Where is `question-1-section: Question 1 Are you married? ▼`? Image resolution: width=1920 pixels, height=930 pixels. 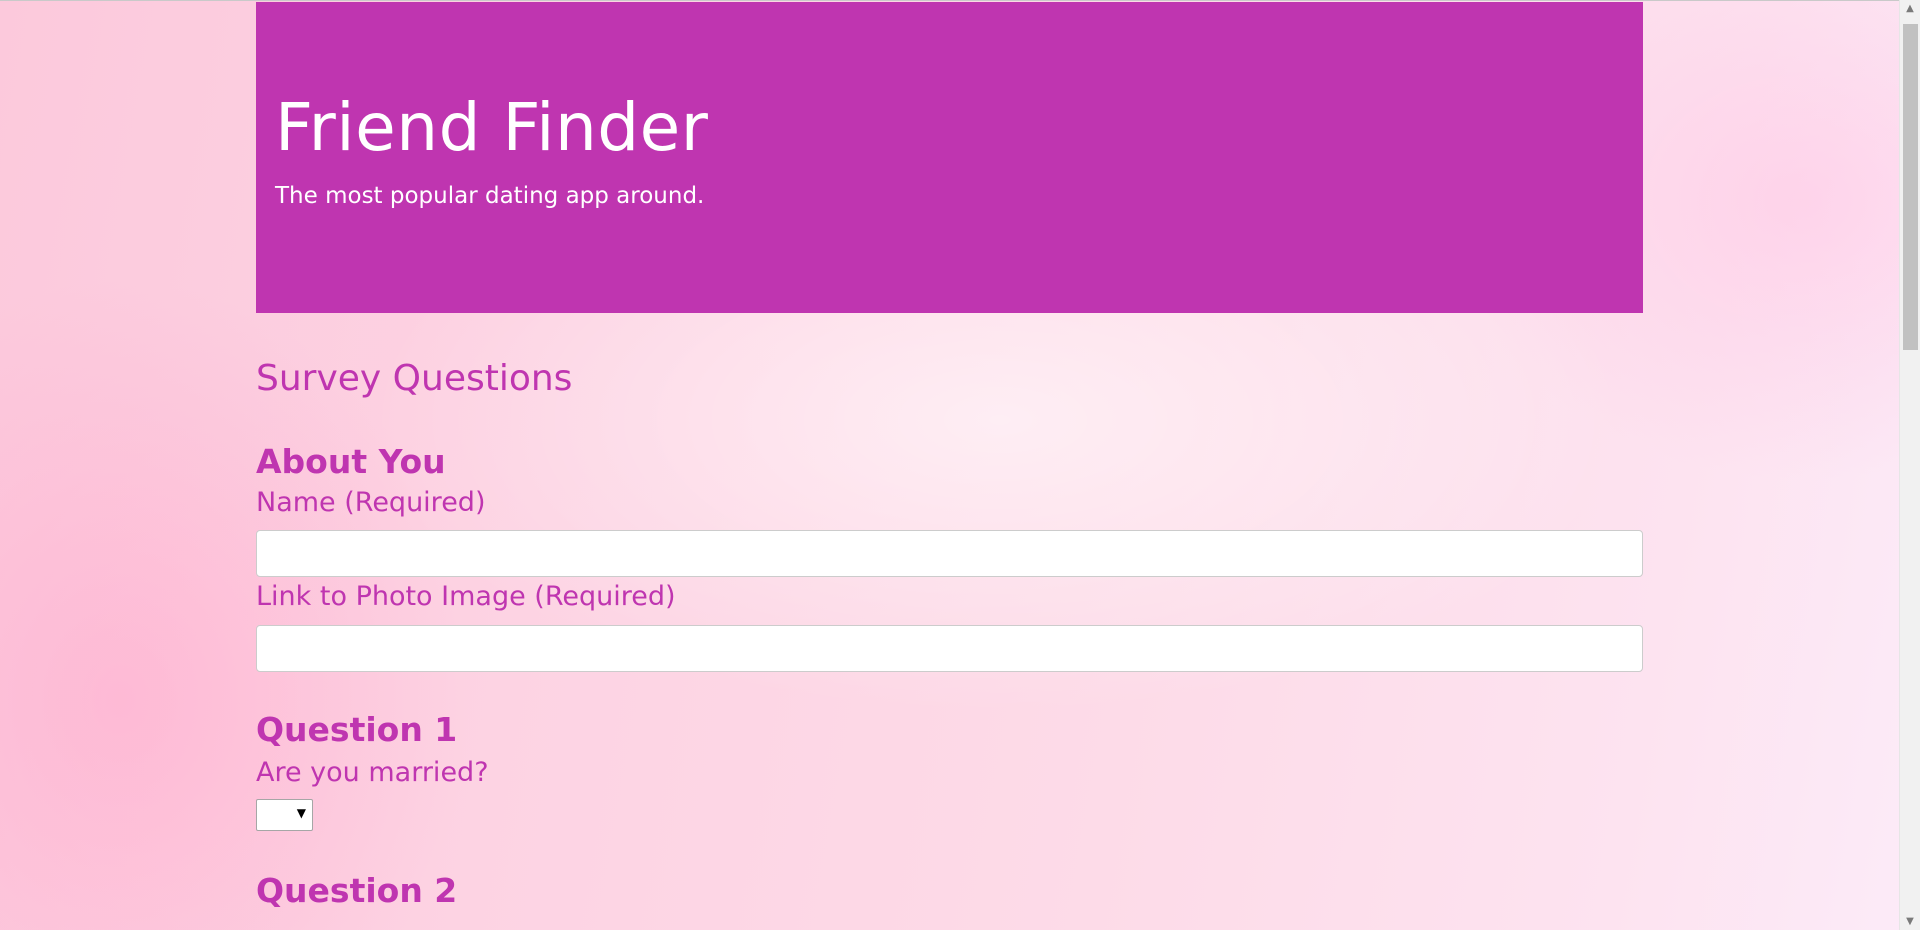
question-1-section: Question 1 Are you married? ▼ is located at coordinates (949, 770).